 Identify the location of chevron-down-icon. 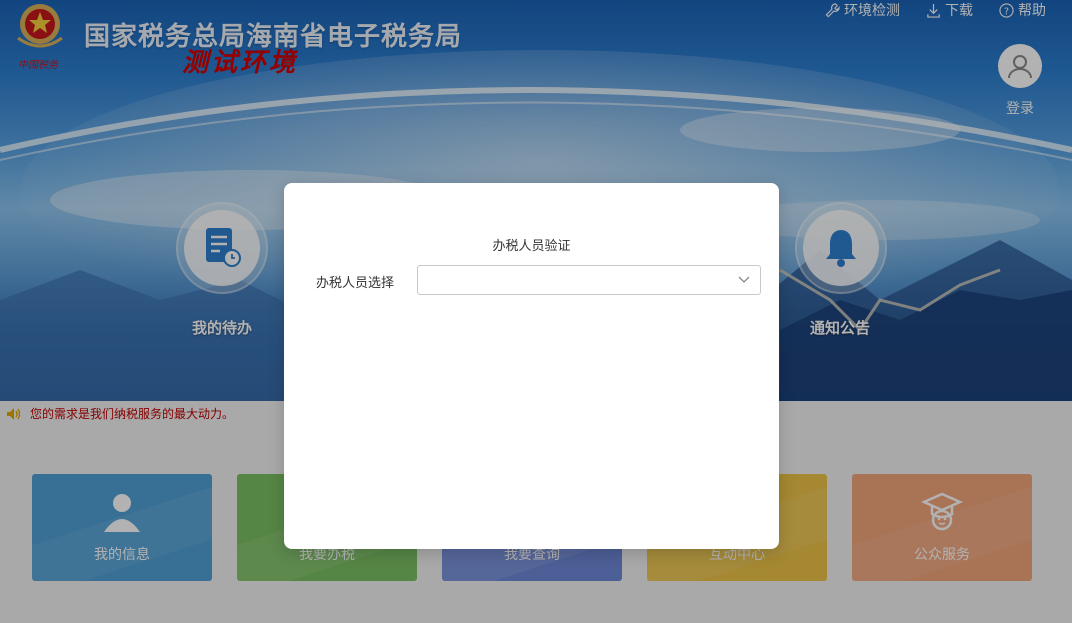
(744, 279).